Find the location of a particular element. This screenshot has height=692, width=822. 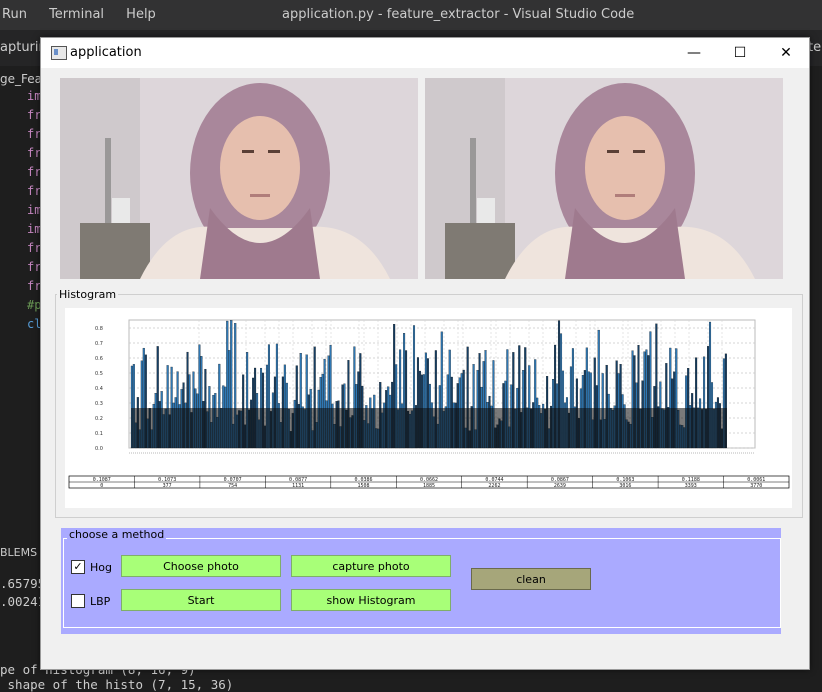

original-photo is located at coordinates (239, 178).